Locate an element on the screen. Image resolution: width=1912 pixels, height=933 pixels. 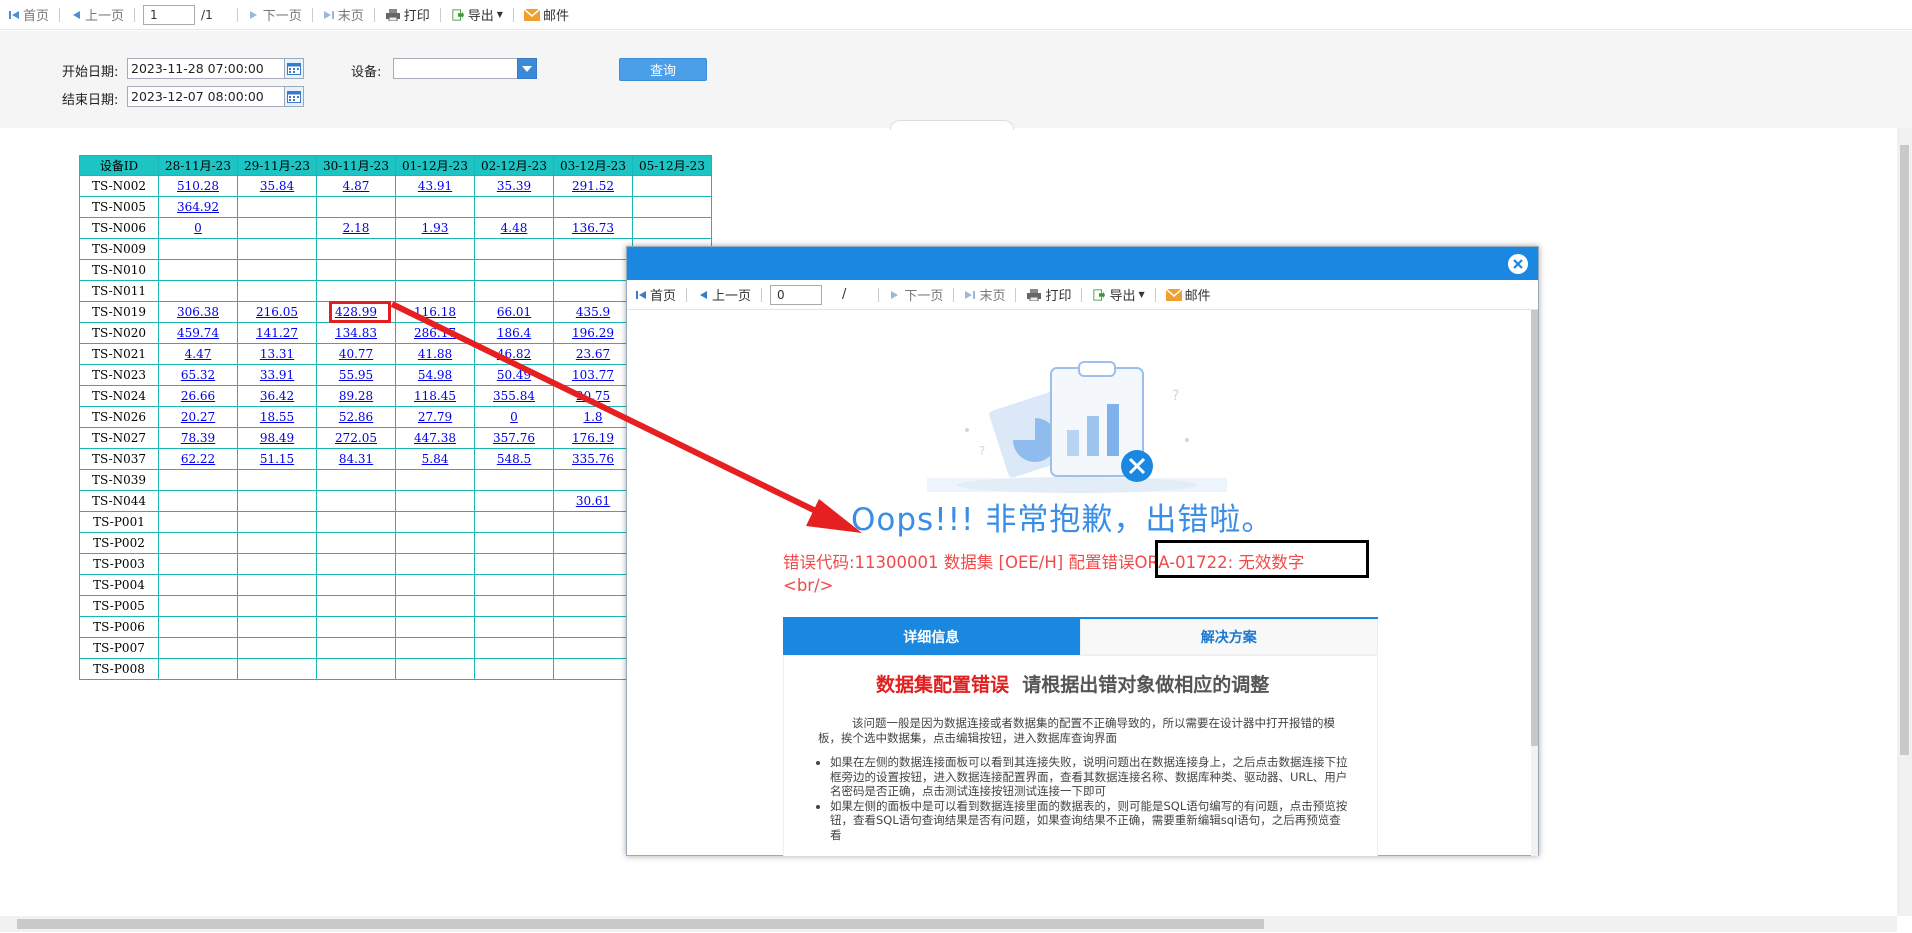
value-cell: 459.74 is located at coordinates (198, 333).